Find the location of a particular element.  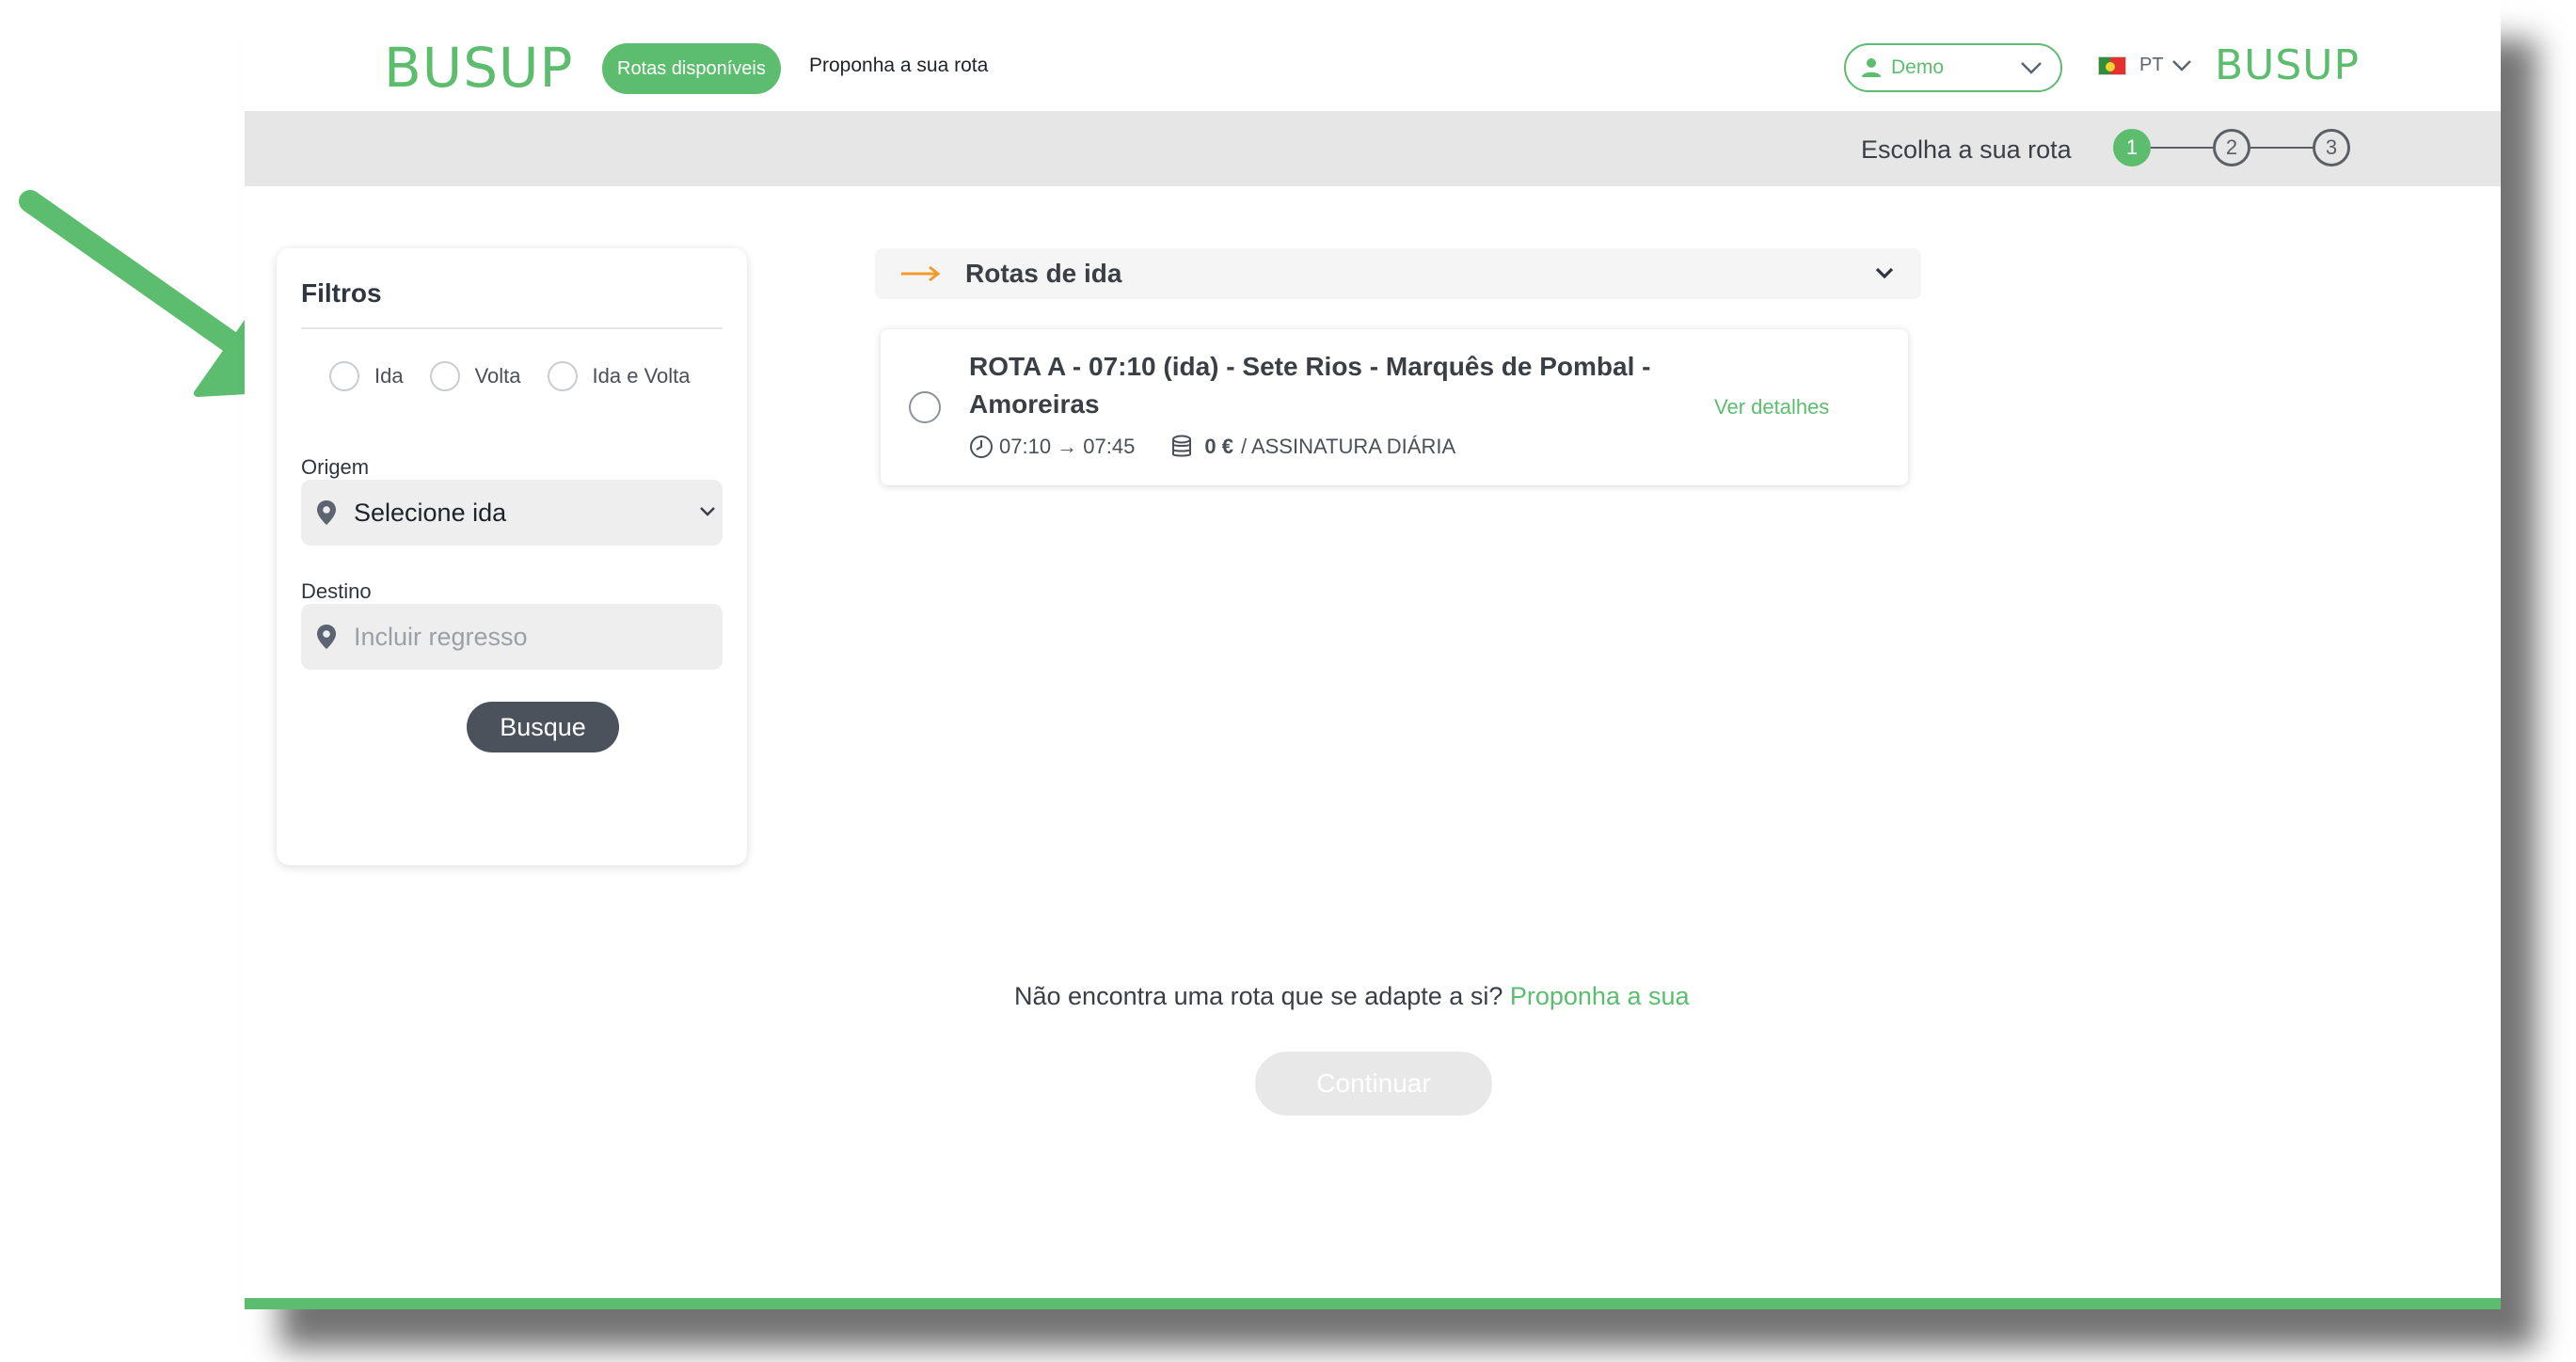

destination-label: Destino is located at coordinates (336, 591).